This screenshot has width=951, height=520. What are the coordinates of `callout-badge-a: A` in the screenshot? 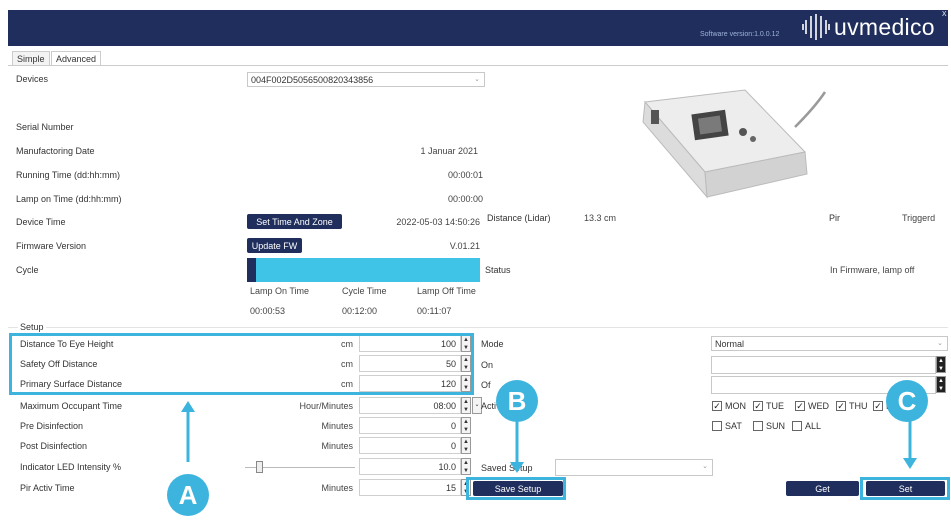 It's located at (188, 495).